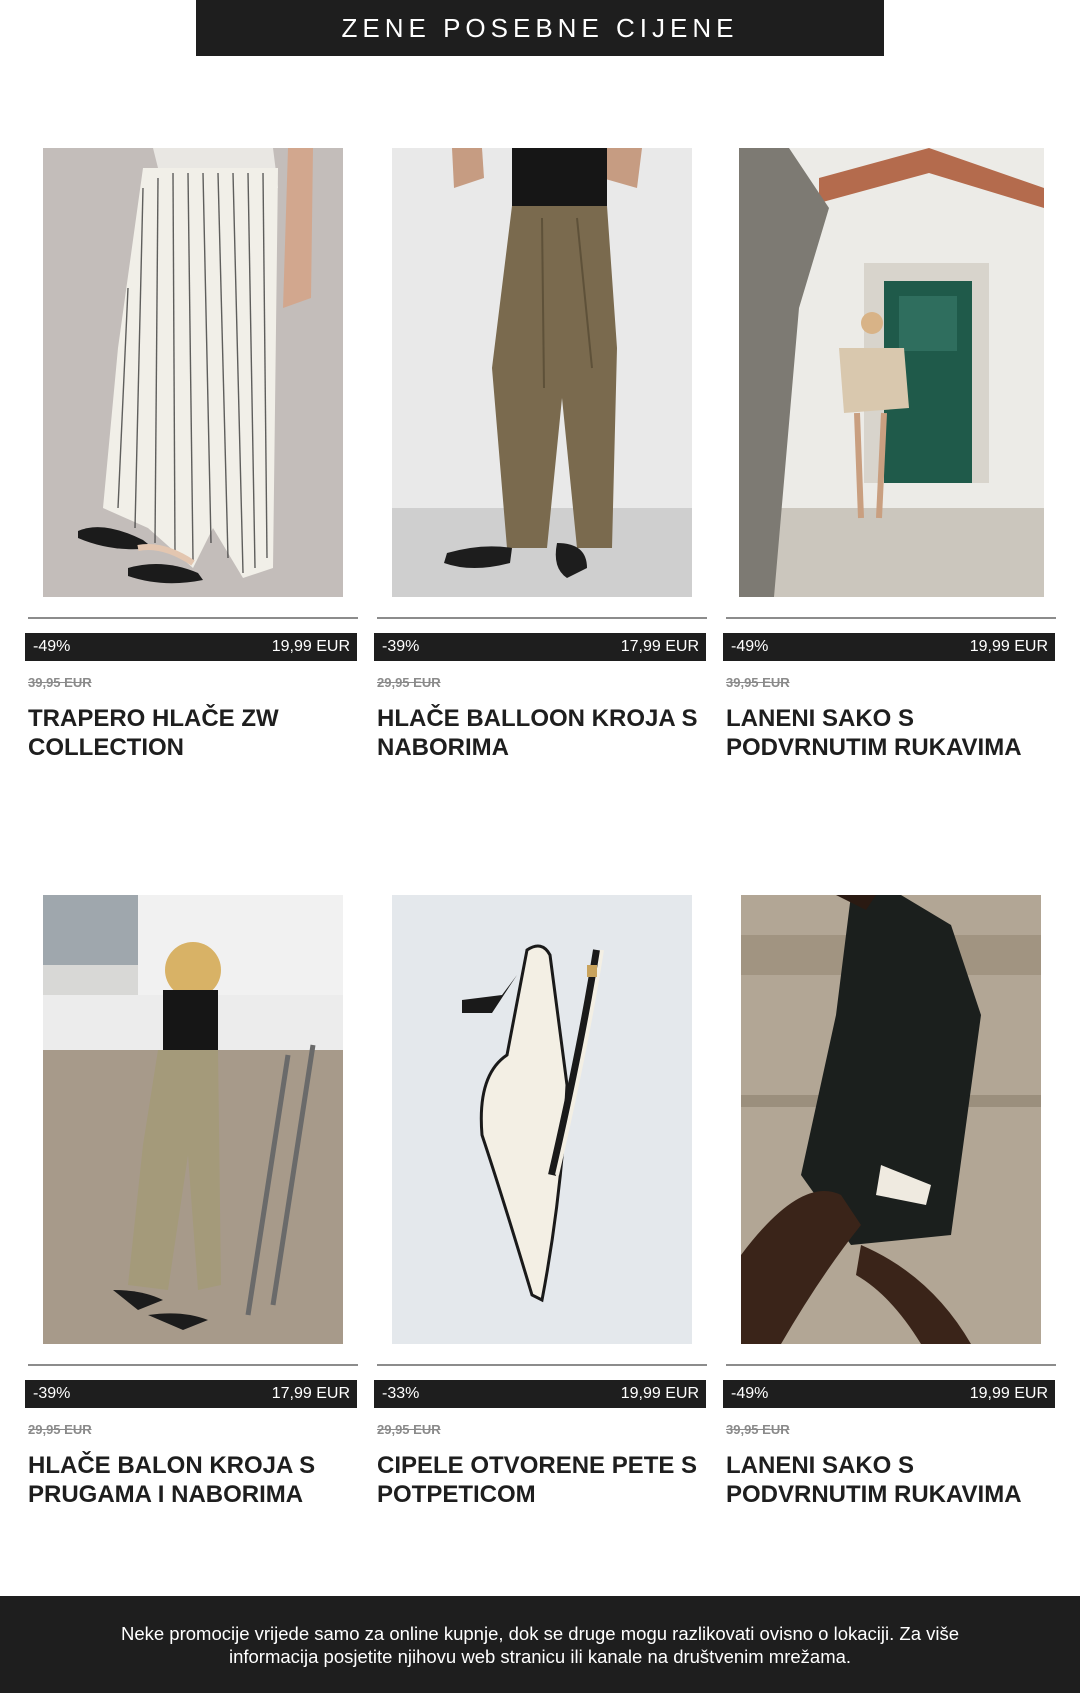 Image resolution: width=1080 pixels, height=1693 pixels. I want to click on page-title: ZENE POSEBNE CIJENE, so click(540, 28).